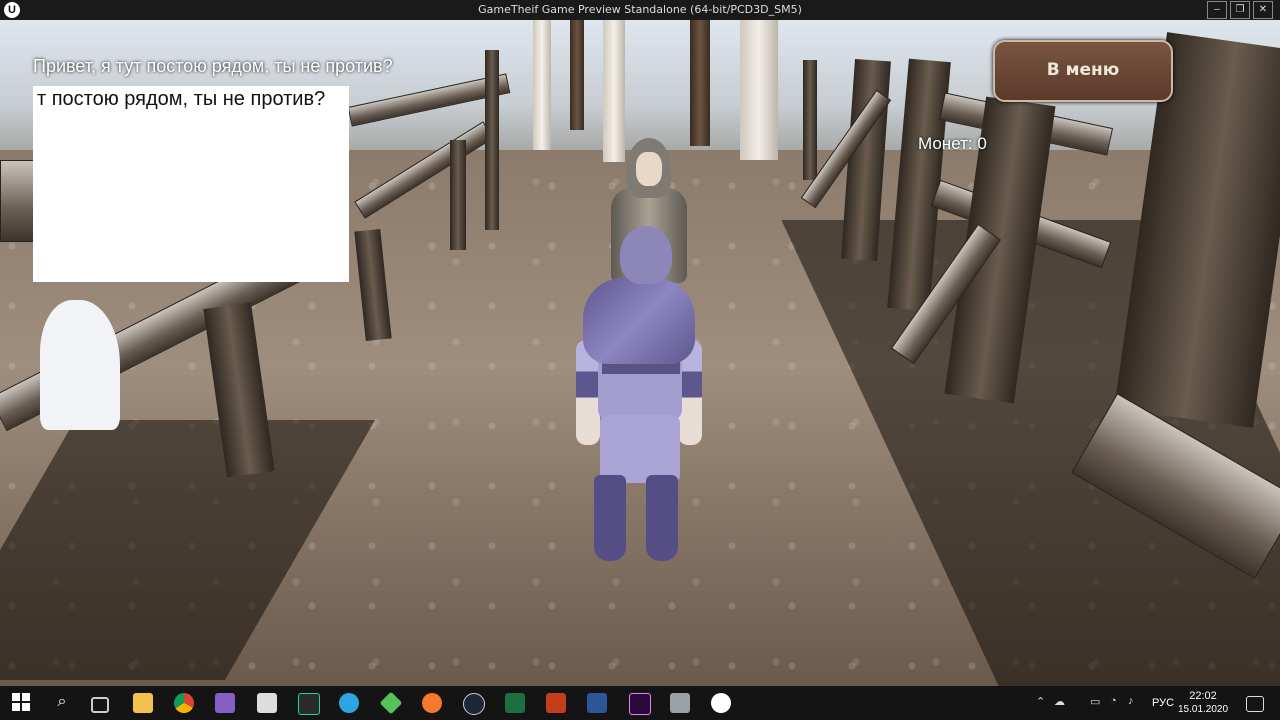 The image size is (1280, 720). I want to click on dialog-box: т постою рядом, ты не против?, so click(191, 184).